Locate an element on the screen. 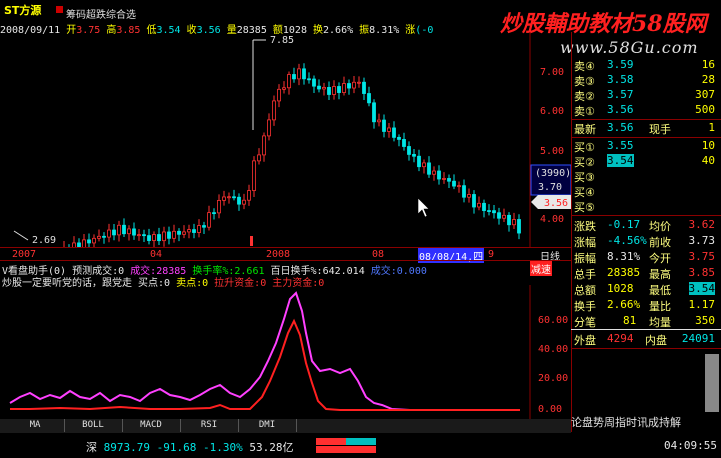 The width and height of the screenshot is (721, 458). date-tick: 08 is located at coordinates (378, 254).